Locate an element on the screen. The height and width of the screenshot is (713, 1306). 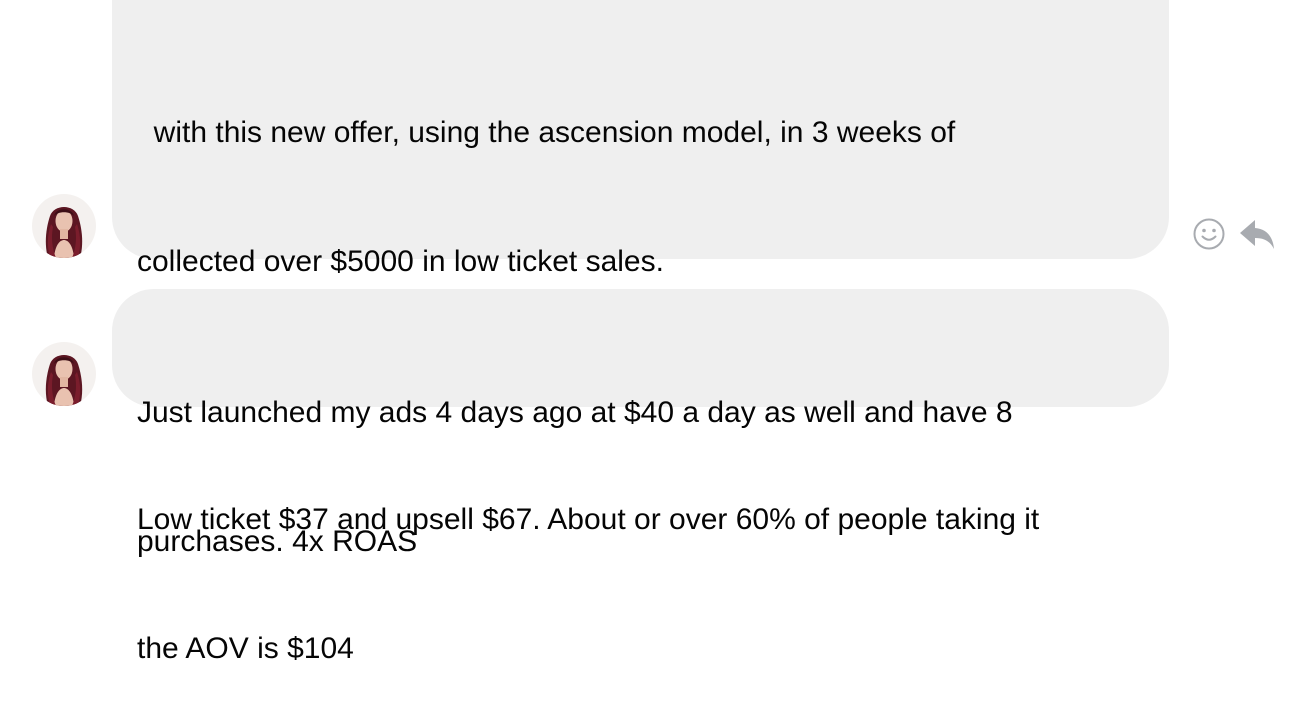
message-text-line: purchases. 4x ROAS is located at coordinates (277, 541).